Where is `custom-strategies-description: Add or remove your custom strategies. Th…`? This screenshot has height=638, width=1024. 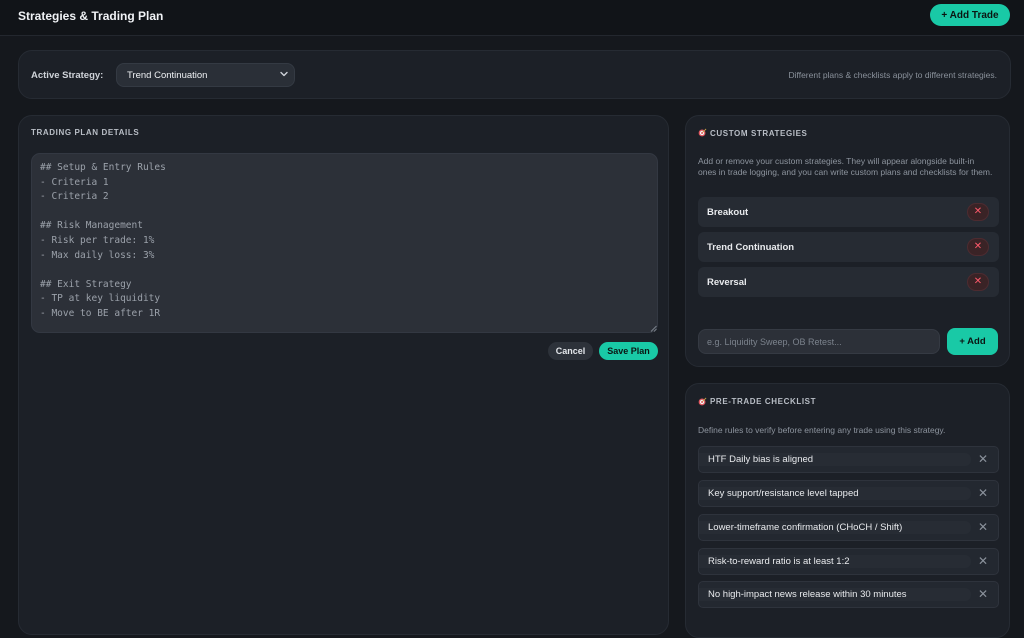 custom-strategies-description: Add or remove your custom strategies. Th… is located at coordinates (845, 166).